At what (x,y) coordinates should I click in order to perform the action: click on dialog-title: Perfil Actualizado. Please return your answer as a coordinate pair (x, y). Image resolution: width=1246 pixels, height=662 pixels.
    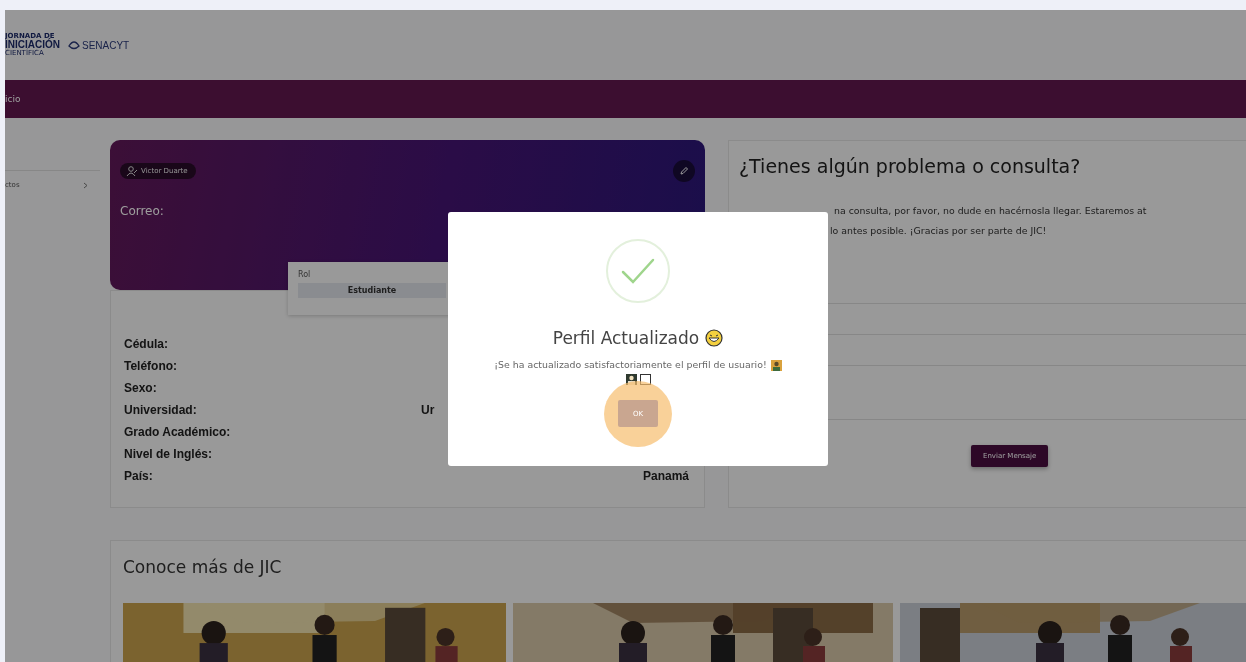
    Looking at the image, I should click on (626, 338).